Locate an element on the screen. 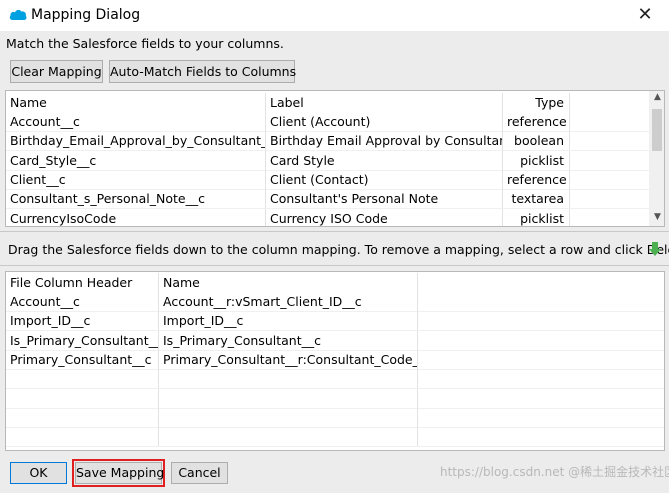 The height and width of the screenshot is (493, 669). column-header-name: Name is located at coordinates (136, 102).